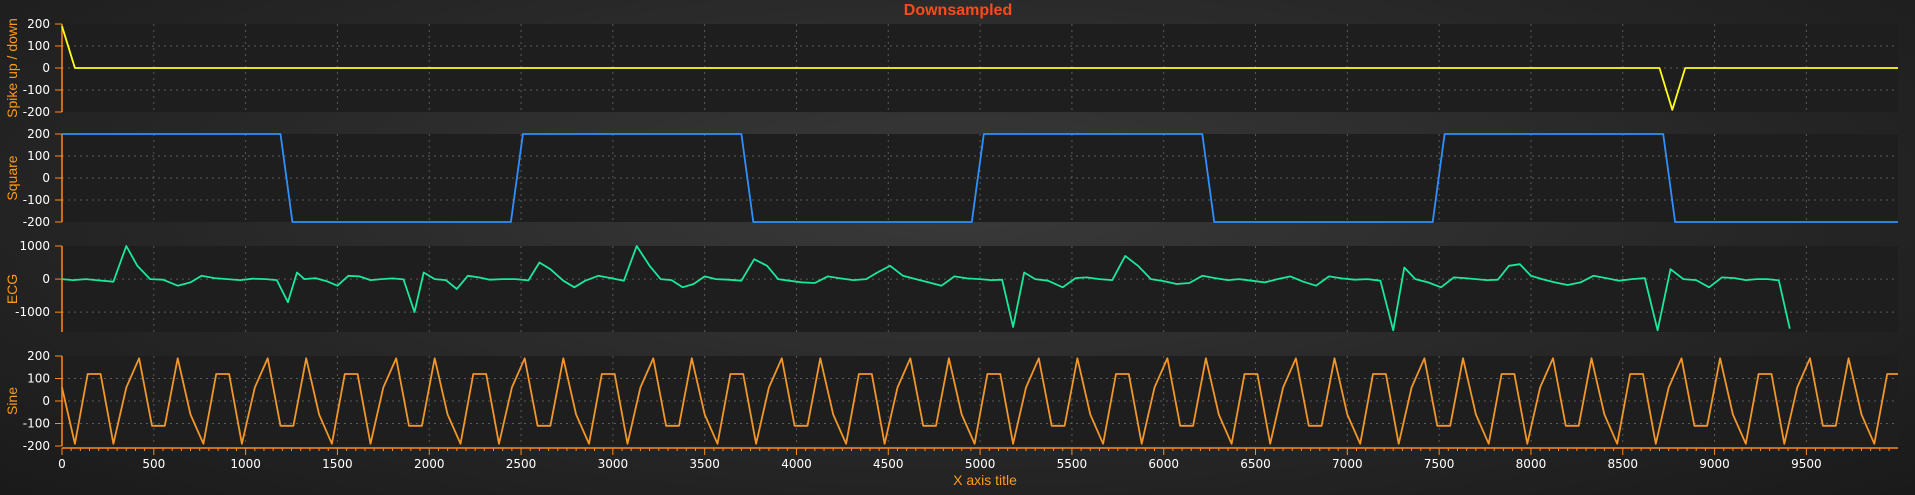 The image size is (1915, 495). I want to click on x-tick-label: 8500, so click(1622, 464).